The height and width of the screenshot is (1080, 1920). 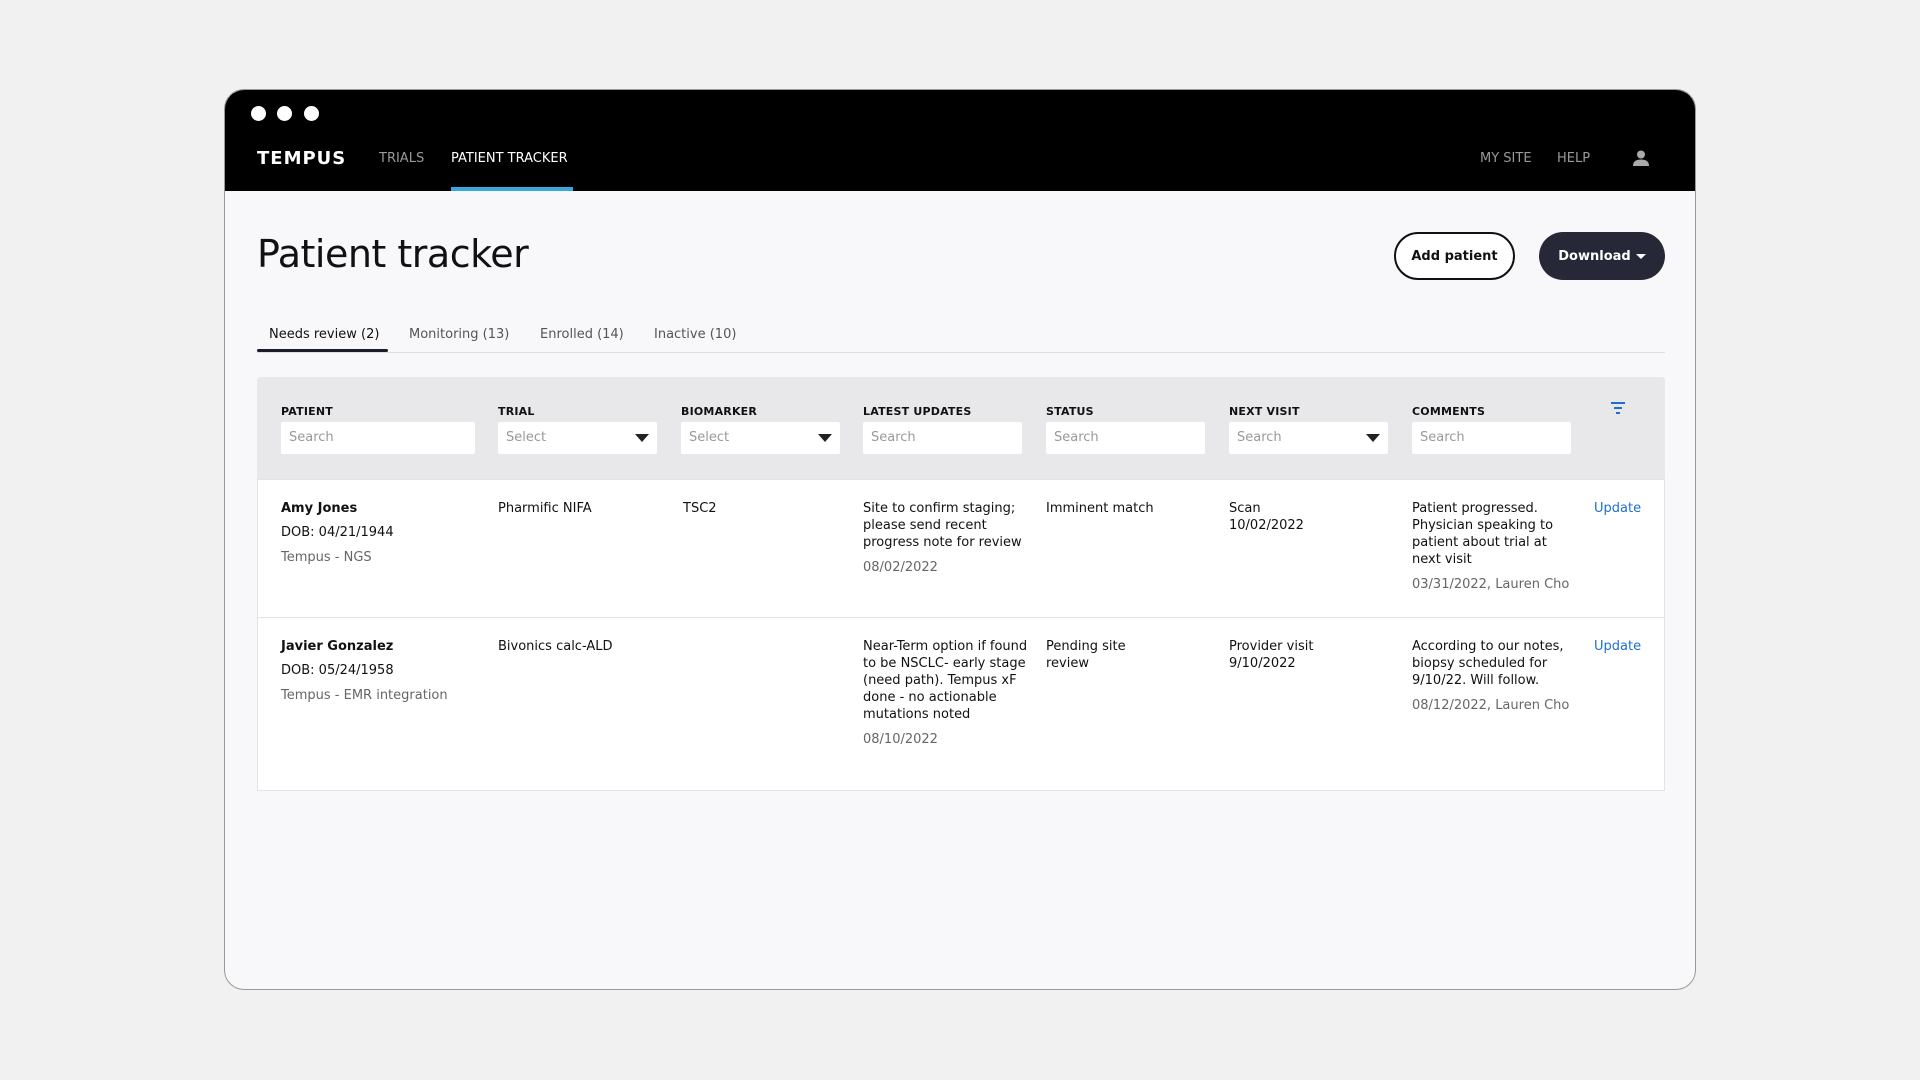 I want to click on trial-cell: Bivonics calc-ALD, so click(x=555, y=646).